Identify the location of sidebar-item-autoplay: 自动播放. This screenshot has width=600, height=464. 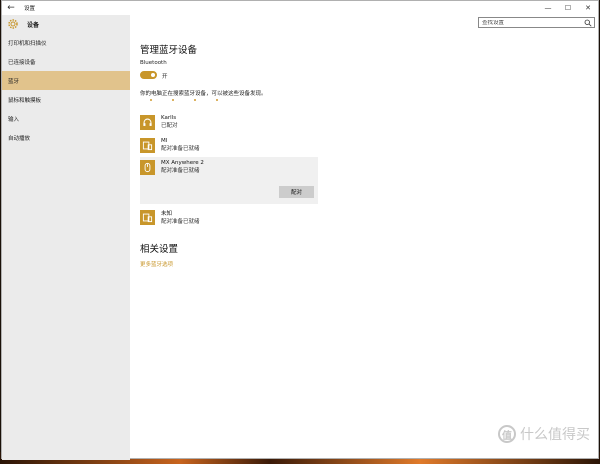
(66, 137).